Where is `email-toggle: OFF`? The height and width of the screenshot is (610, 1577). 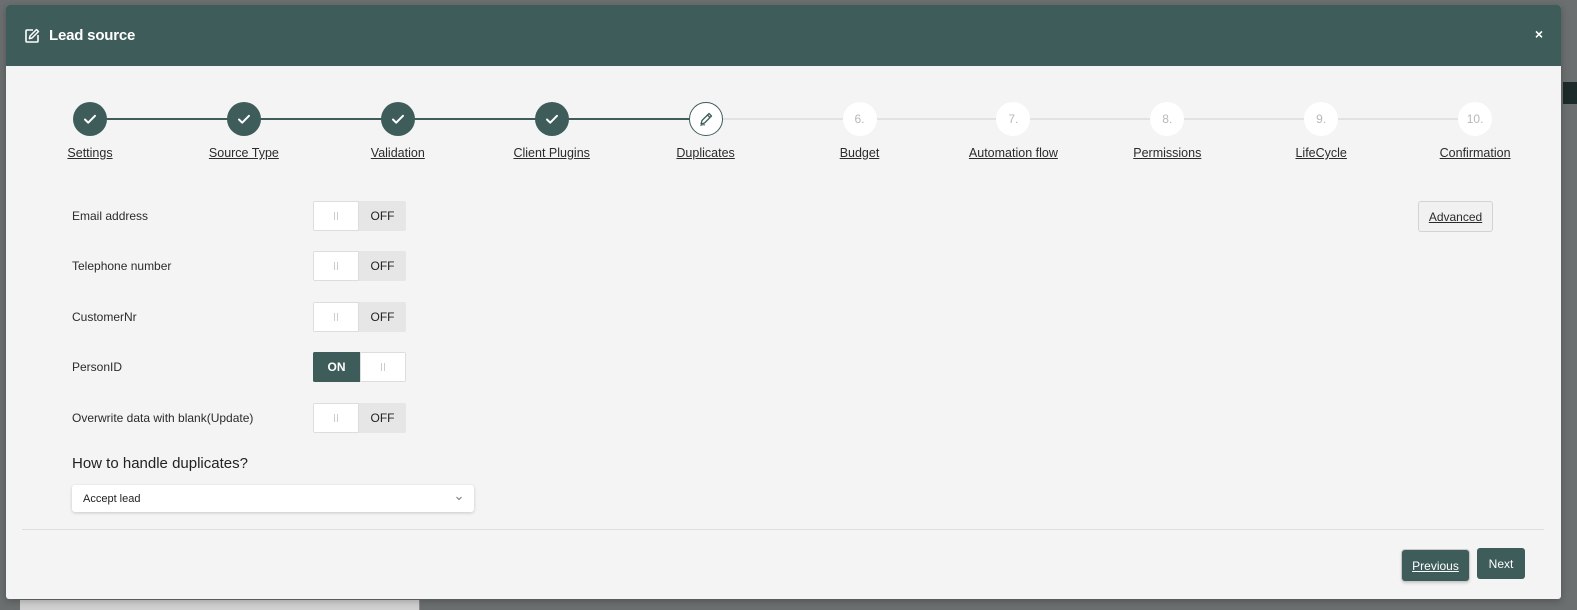 email-toggle: OFF is located at coordinates (359, 216).